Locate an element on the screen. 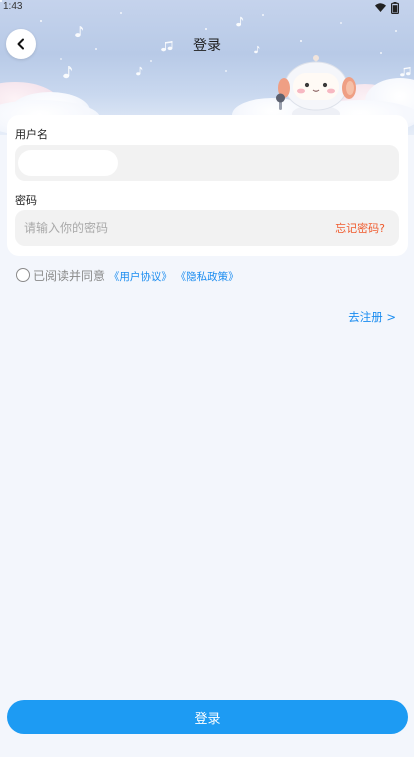  login-button-label: 登录 is located at coordinates (207, 719).